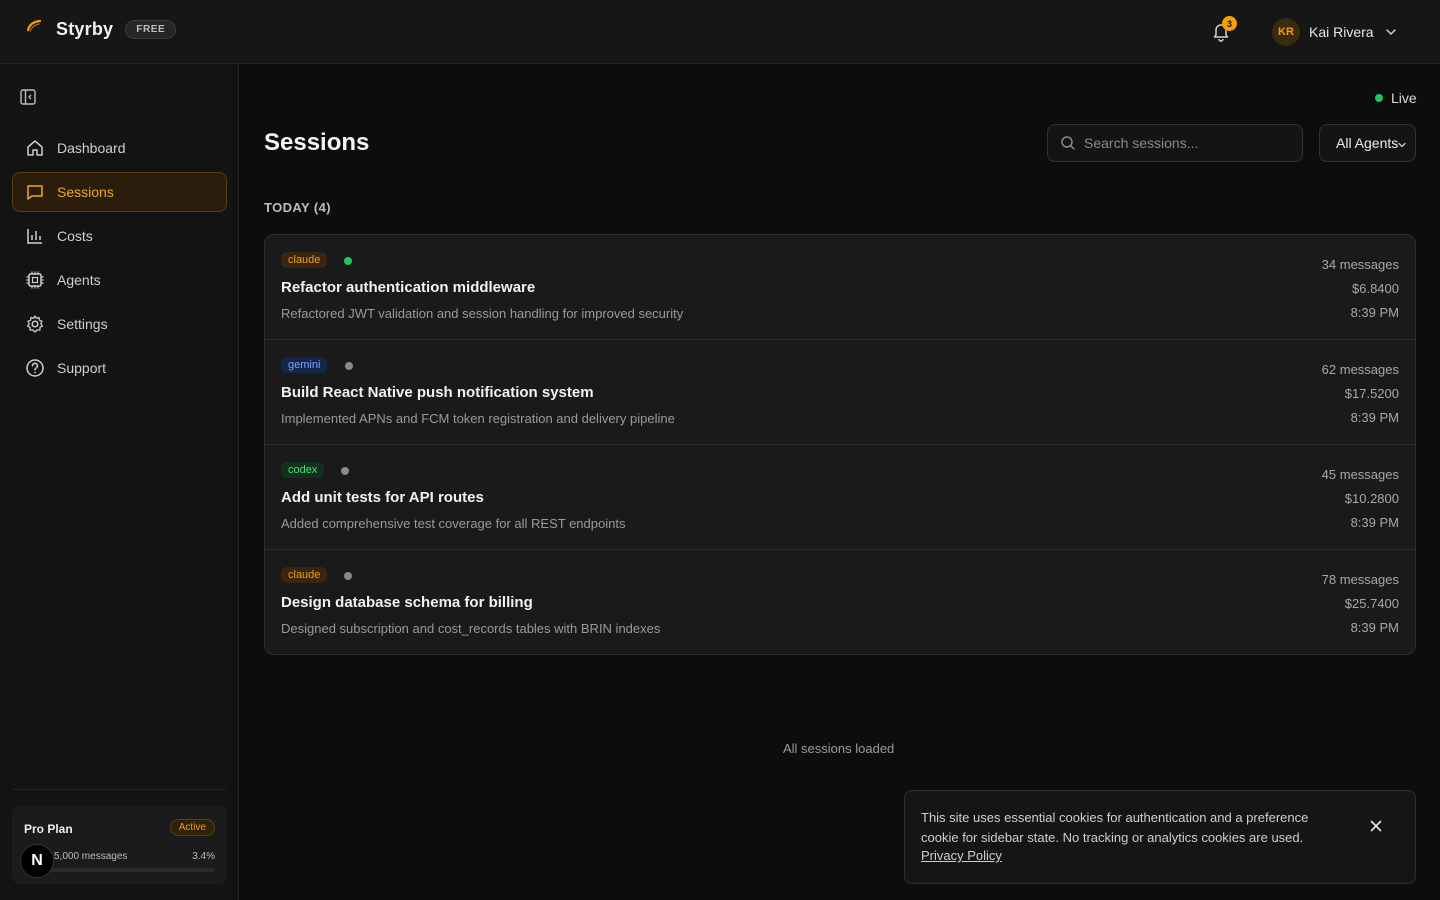  Describe the element at coordinates (35, 324) in the screenshot. I see `gear-icon` at that location.